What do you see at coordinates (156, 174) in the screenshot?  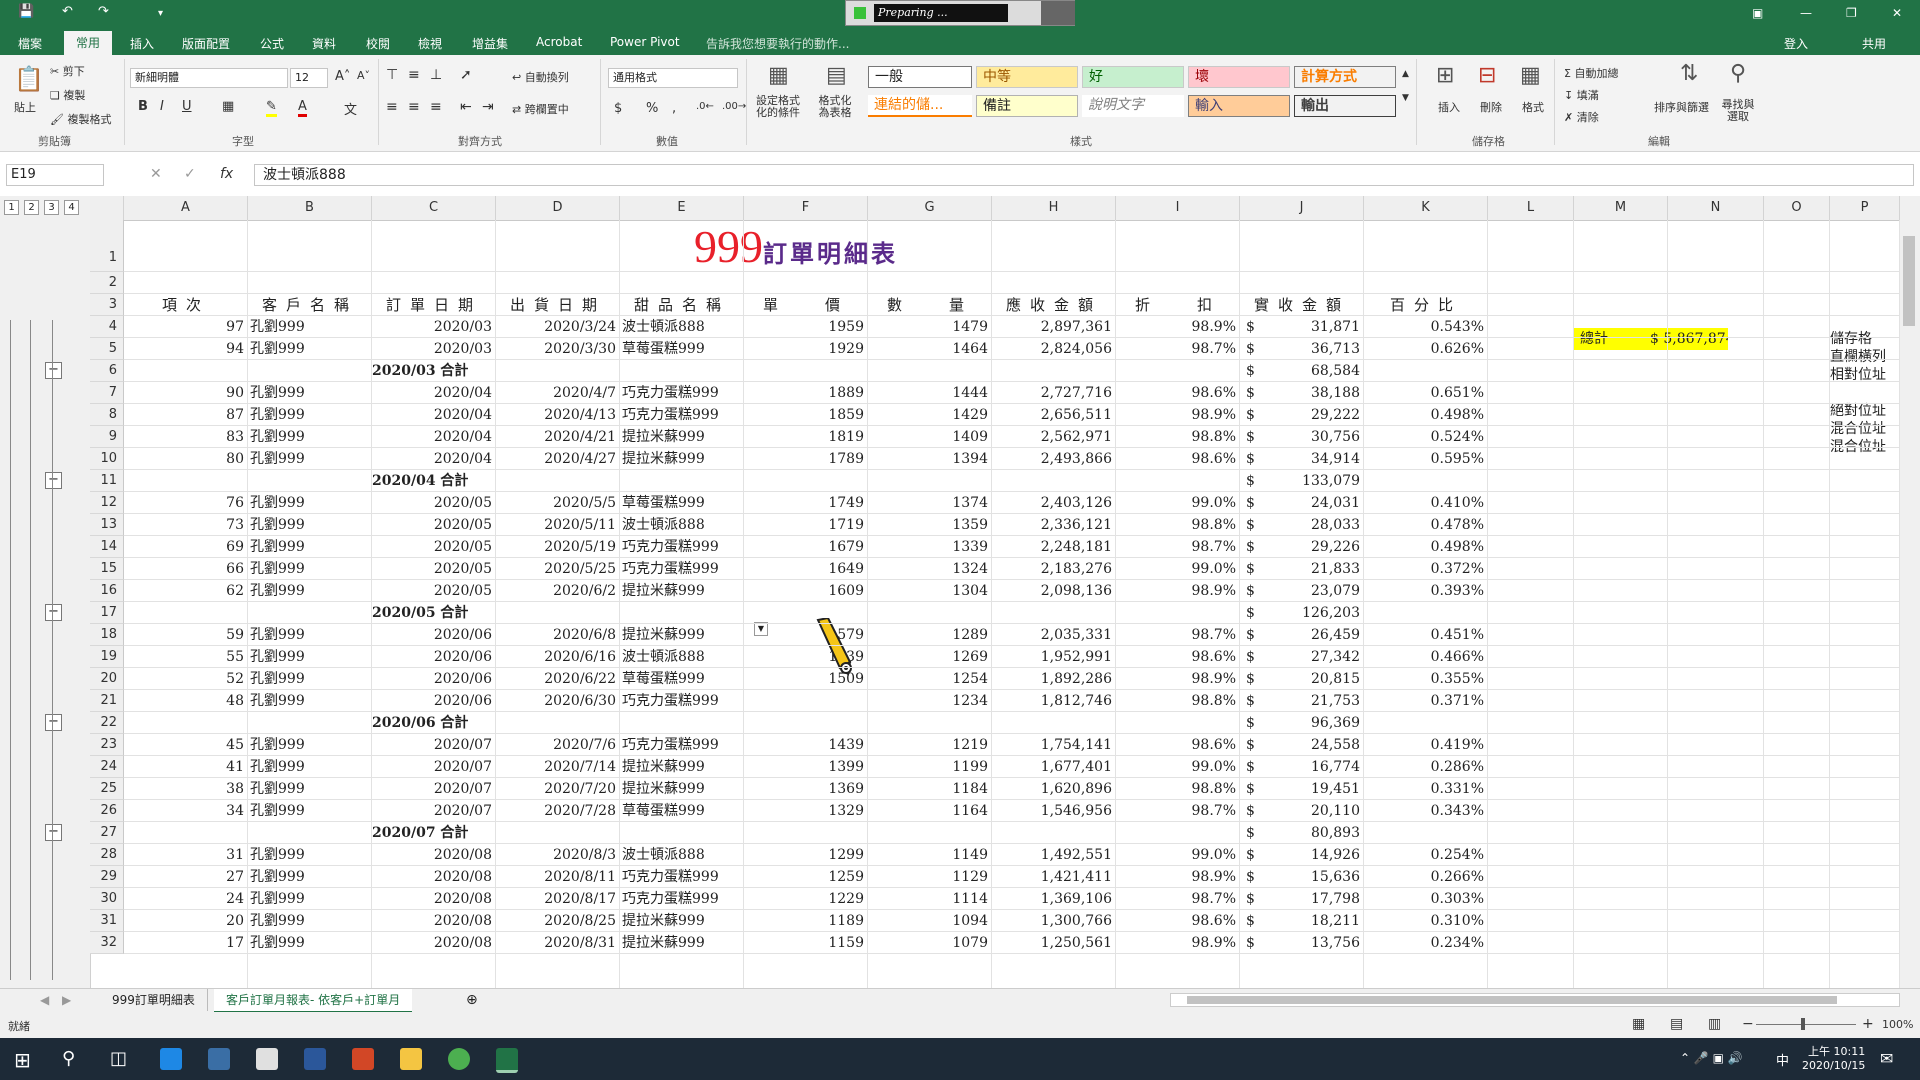 I see `cancel-icon: ✕` at bounding box center [156, 174].